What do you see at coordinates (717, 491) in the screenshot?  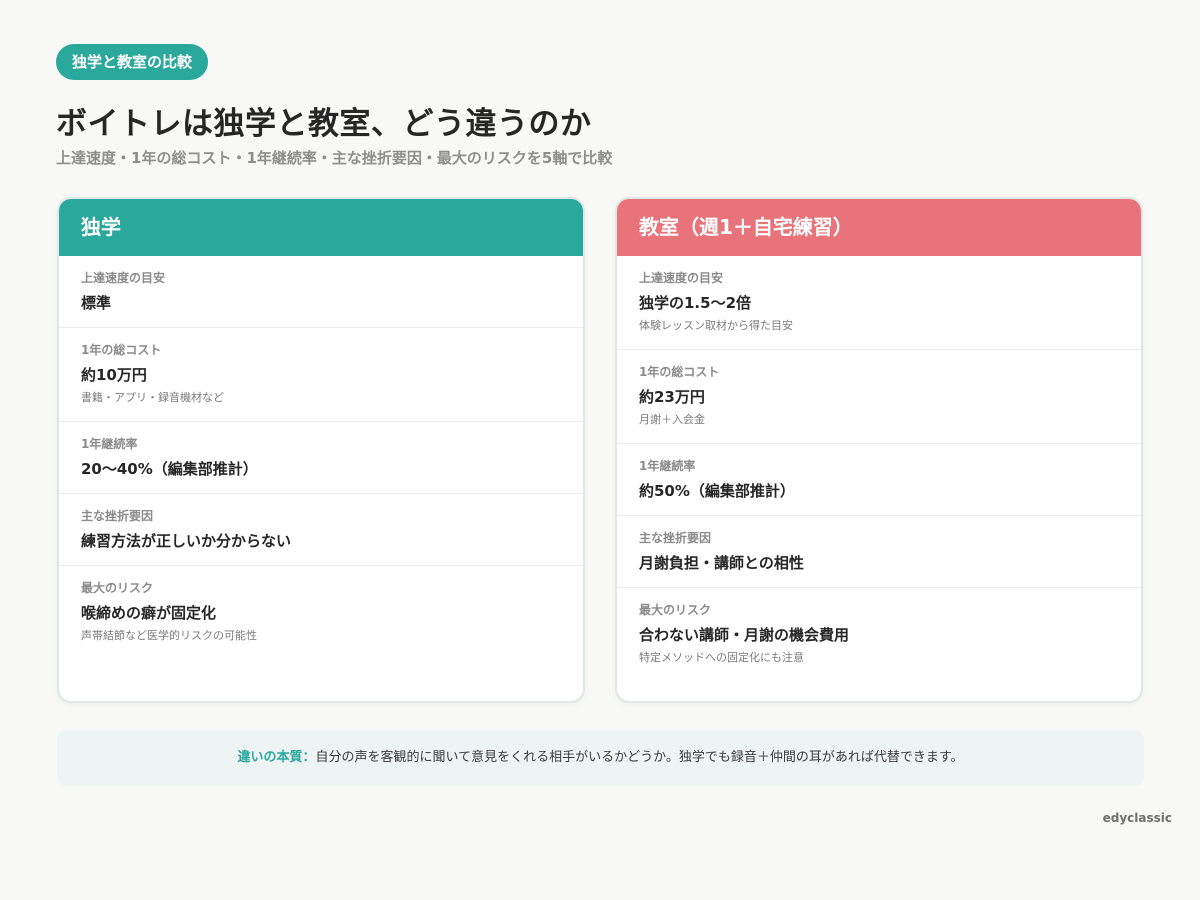 I see `row-value: 約50%（編集部推計）` at bounding box center [717, 491].